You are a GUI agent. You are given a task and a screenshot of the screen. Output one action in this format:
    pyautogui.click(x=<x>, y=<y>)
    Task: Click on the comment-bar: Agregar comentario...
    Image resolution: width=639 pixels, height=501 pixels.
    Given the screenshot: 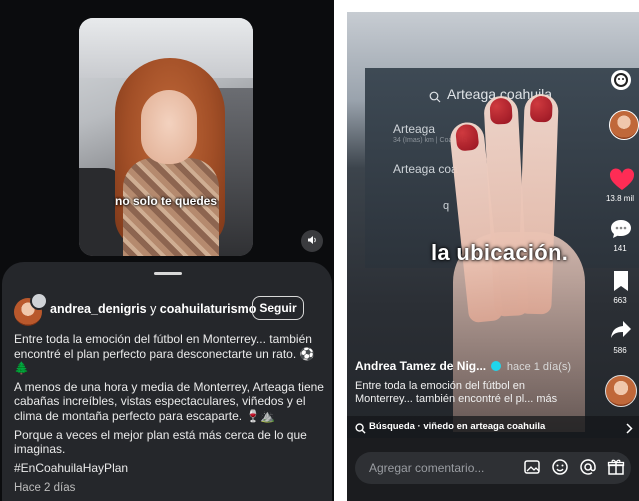 What is the action you would take?
    pyautogui.click(x=493, y=469)
    